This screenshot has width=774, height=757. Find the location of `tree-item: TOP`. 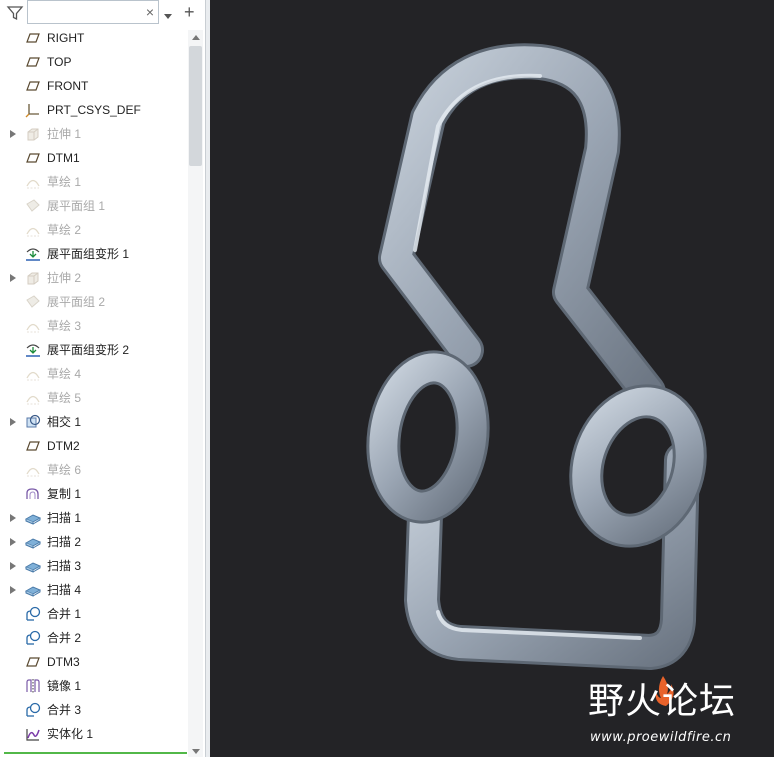

tree-item: TOP is located at coordinates (94, 62).